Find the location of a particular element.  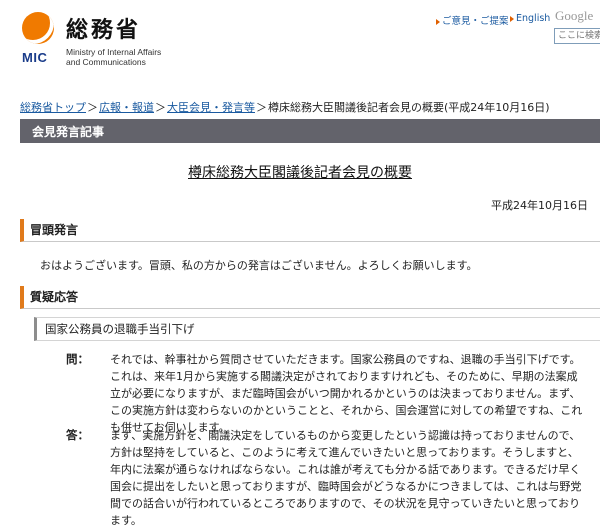

opening-remarks: おはようございます。冒頭、私の方からの発言はございません。よろしくお願いします。 is located at coordinates (259, 265).